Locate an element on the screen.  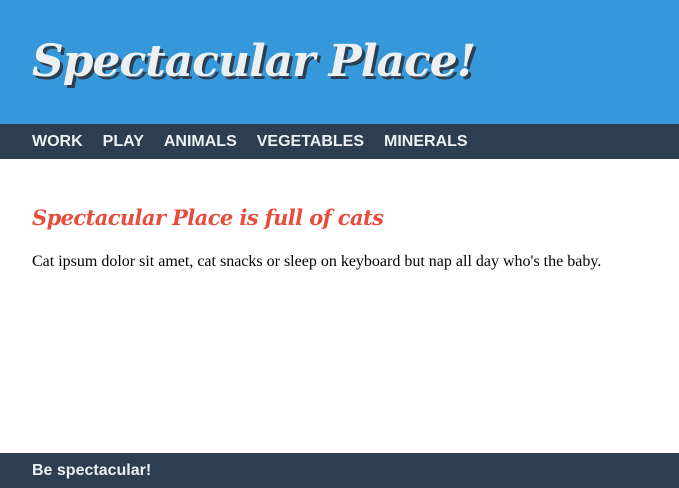
nav-link-vegetables: VEGETABLES is located at coordinates (310, 141).